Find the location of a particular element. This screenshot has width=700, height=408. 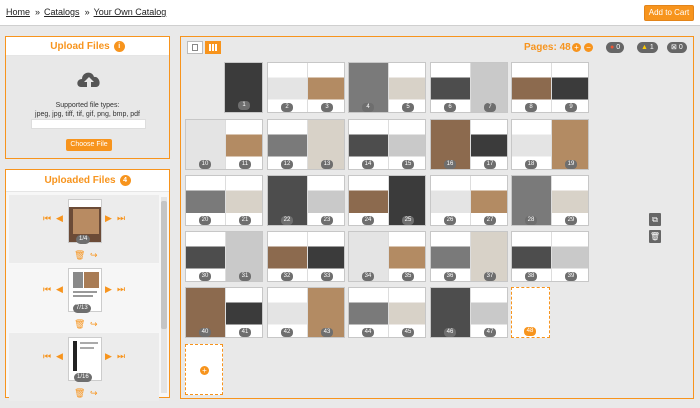

page-number-badge: 14 is located at coordinates (368, 164).